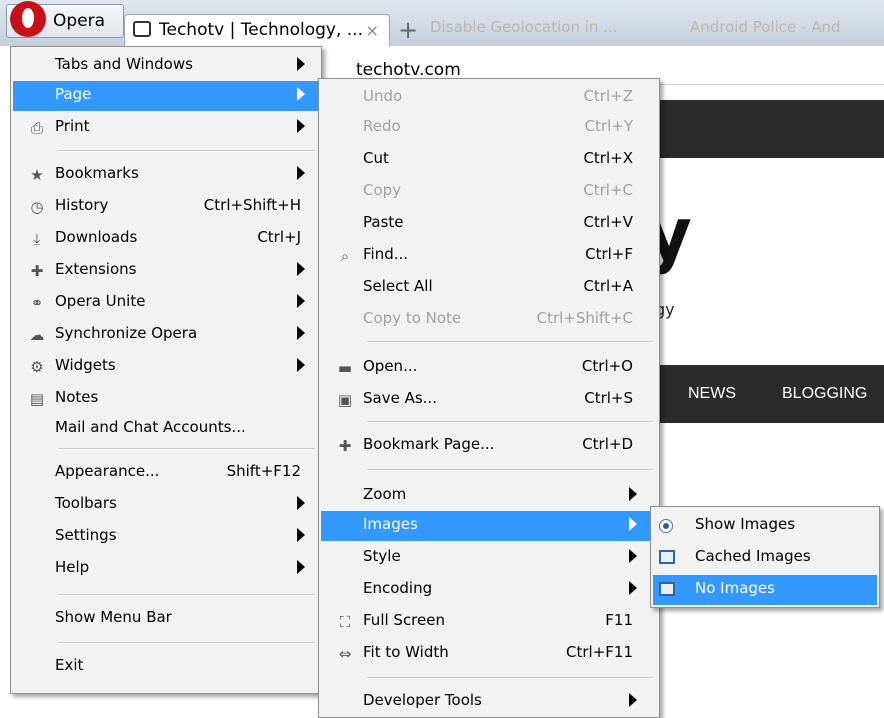 The height and width of the screenshot is (718, 884). Describe the element at coordinates (166, 667) in the screenshot. I see `menu-item-exit: Exit` at that location.